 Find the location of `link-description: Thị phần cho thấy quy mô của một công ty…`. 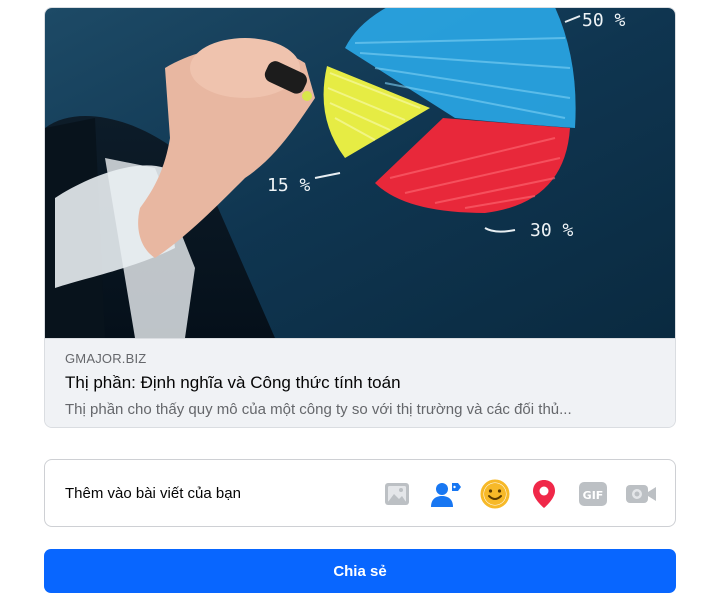

link-description: Thị phần cho thấy quy mô của một công ty… is located at coordinates (318, 409).